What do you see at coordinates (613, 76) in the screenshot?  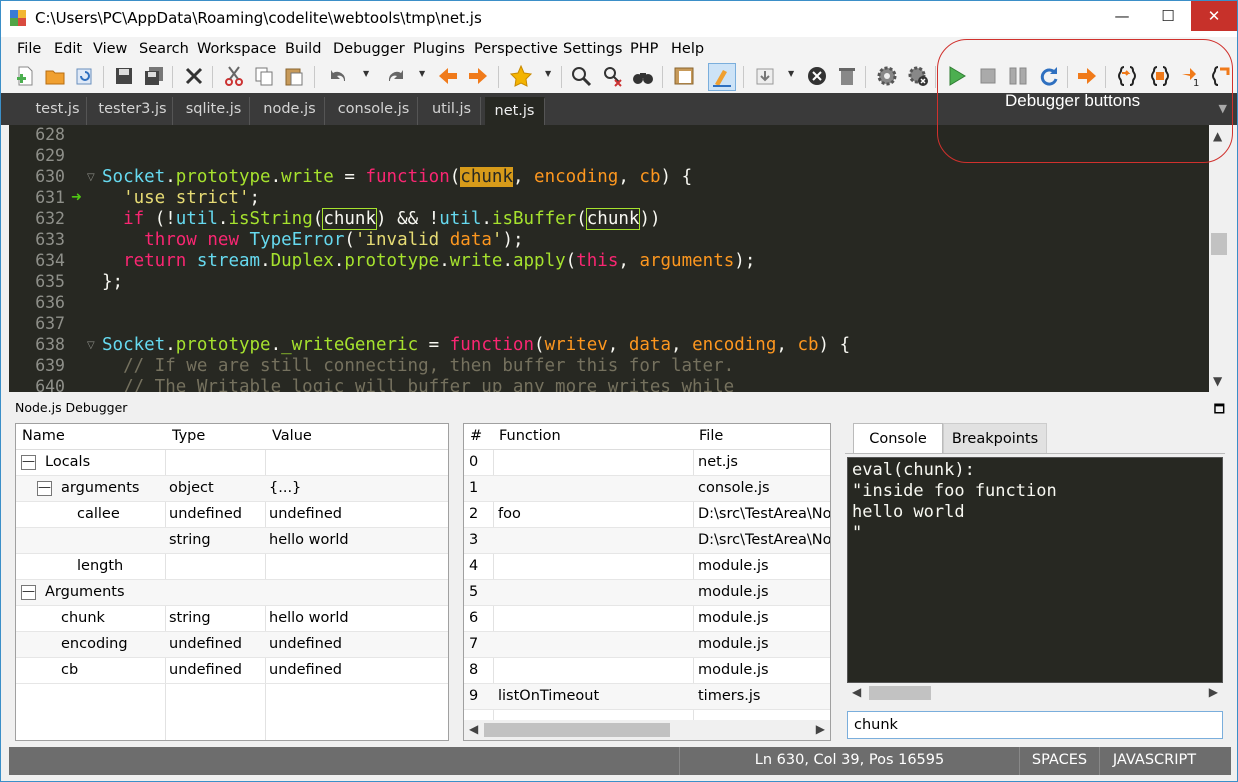 I see `find-replace-icon` at bounding box center [613, 76].